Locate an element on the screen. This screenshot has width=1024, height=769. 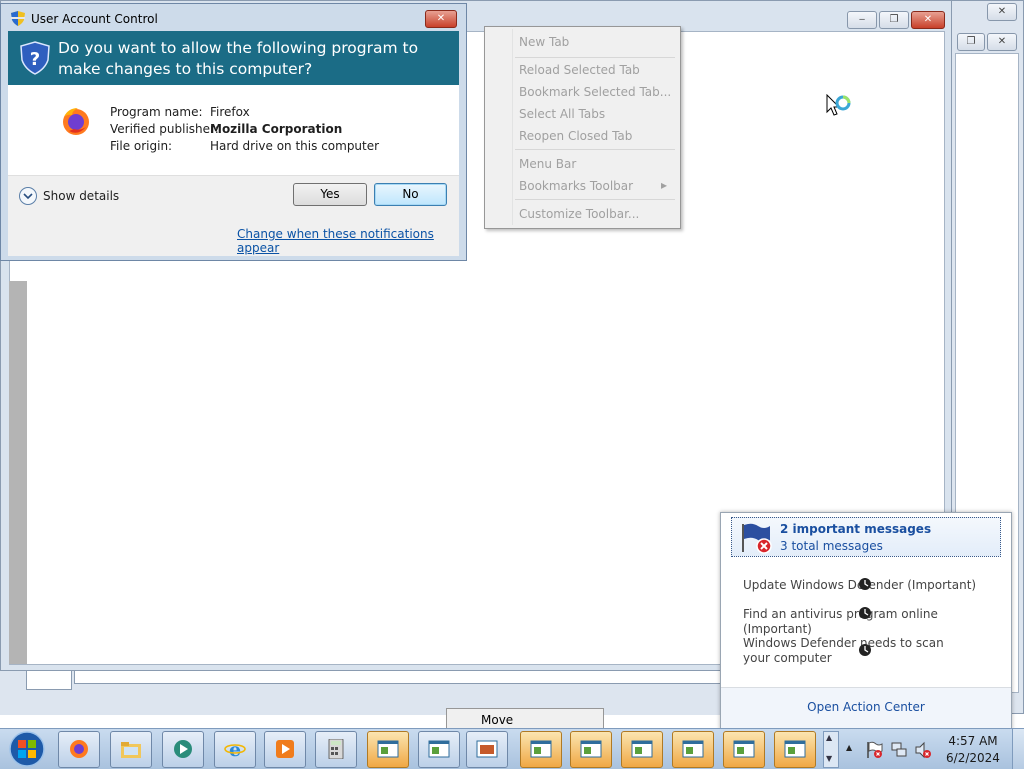
menu-item-select-all-tabs: Select All Tabs is located at coordinates (562, 114).